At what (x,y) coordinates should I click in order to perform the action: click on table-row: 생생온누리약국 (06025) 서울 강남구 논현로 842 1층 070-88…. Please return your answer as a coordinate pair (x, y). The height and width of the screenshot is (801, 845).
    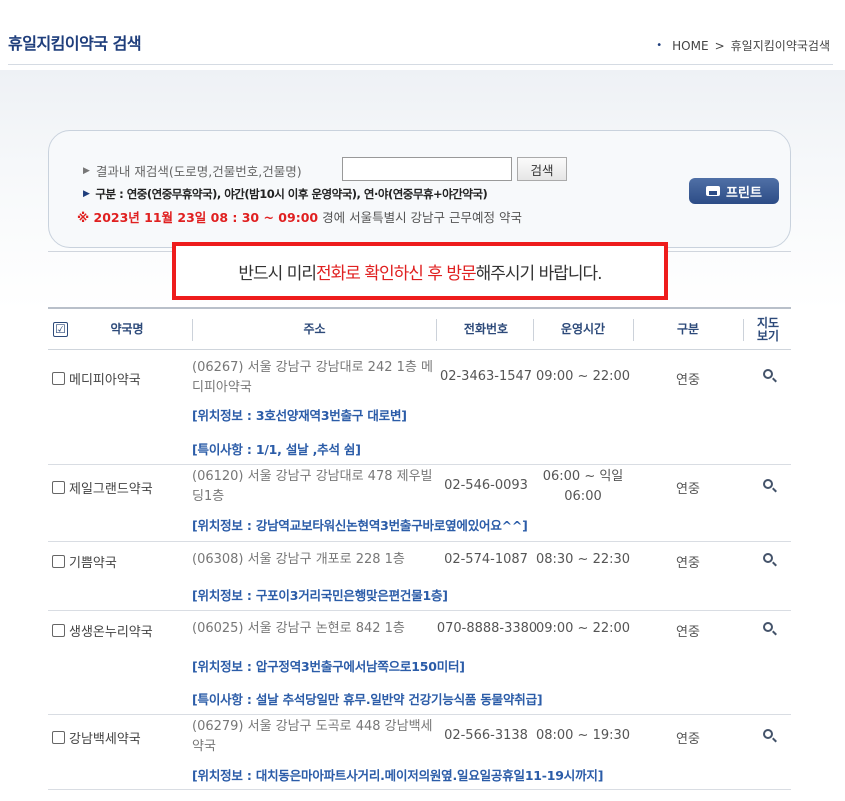
    Looking at the image, I should click on (419, 663).